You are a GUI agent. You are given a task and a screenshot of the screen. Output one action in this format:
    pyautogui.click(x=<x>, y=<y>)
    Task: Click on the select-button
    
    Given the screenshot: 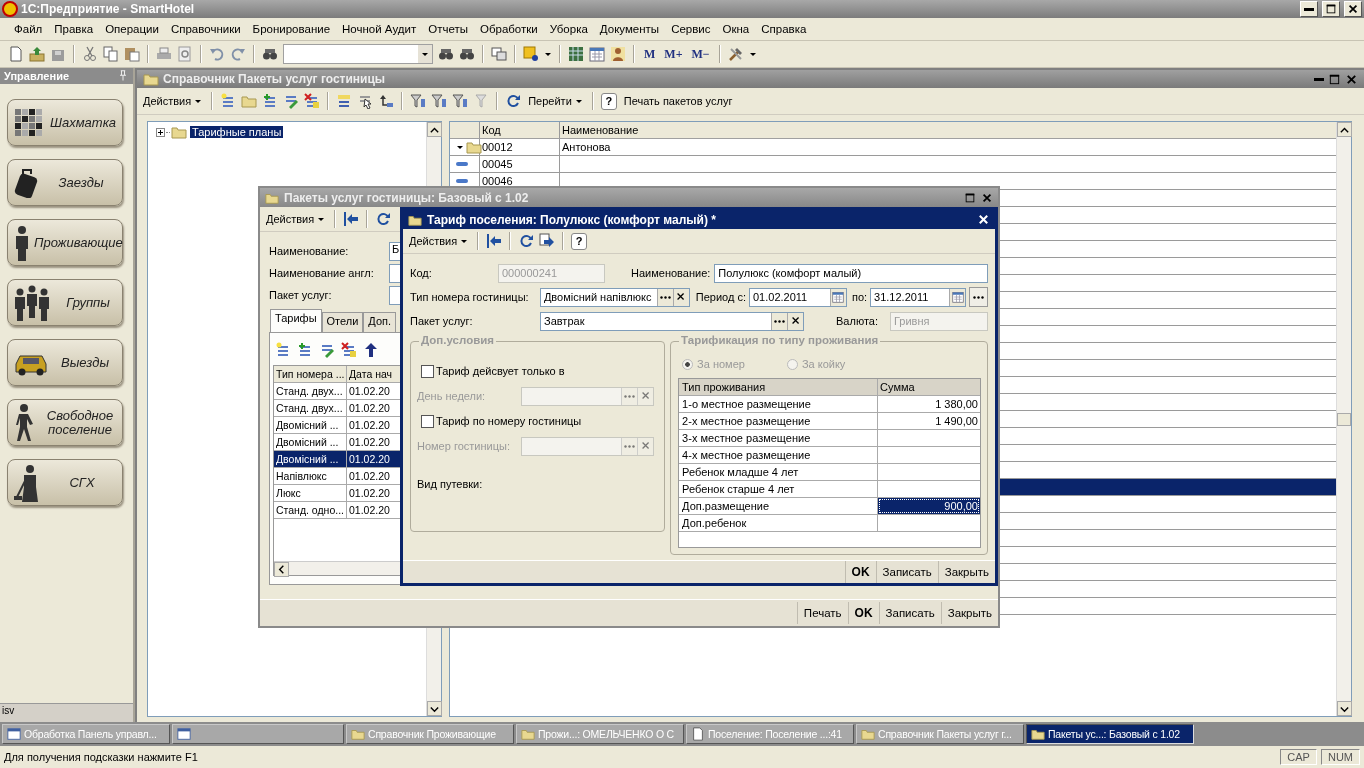 What is the action you would take?
    pyautogui.click(x=978, y=297)
    